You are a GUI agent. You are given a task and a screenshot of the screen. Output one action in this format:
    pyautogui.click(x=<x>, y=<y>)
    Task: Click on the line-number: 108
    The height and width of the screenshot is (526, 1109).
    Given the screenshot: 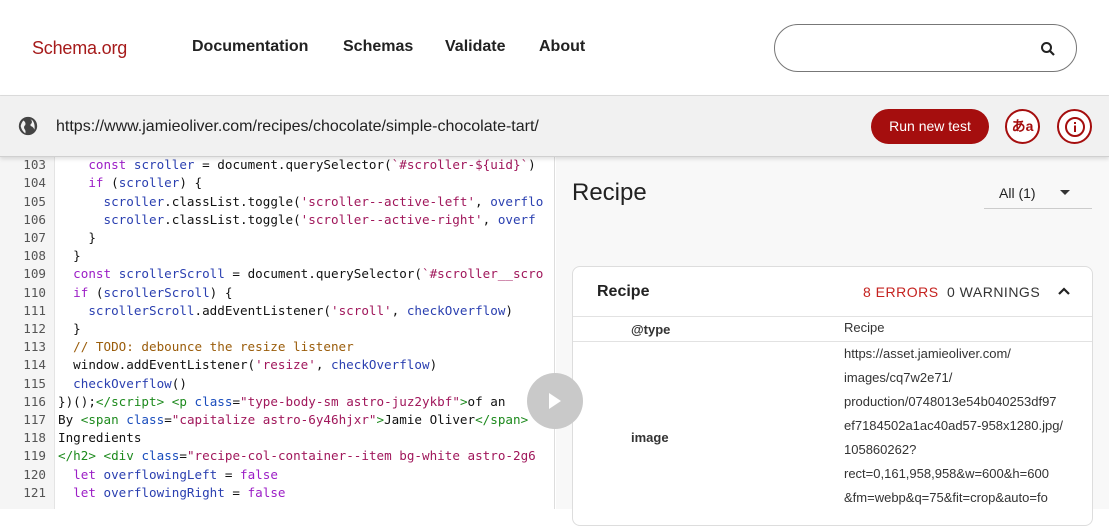 What is the action you would take?
    pyautogui.click(x=34, y=256)
    